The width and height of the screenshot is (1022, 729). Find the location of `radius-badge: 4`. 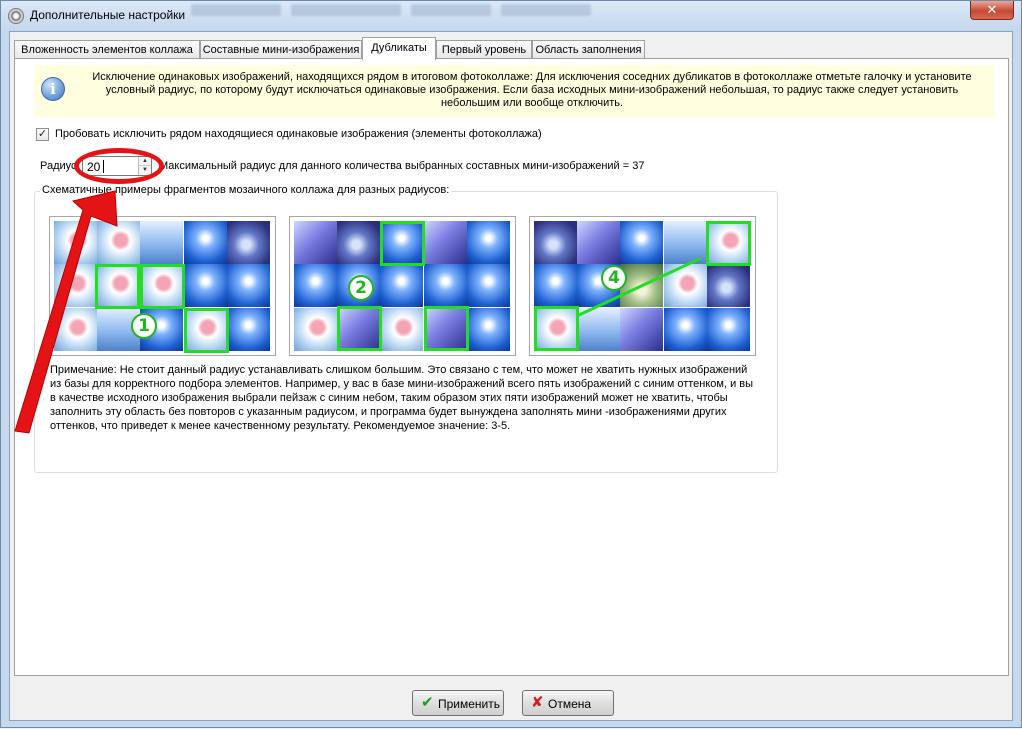

radius-badge: 4 is located at coordinates (614, 278).